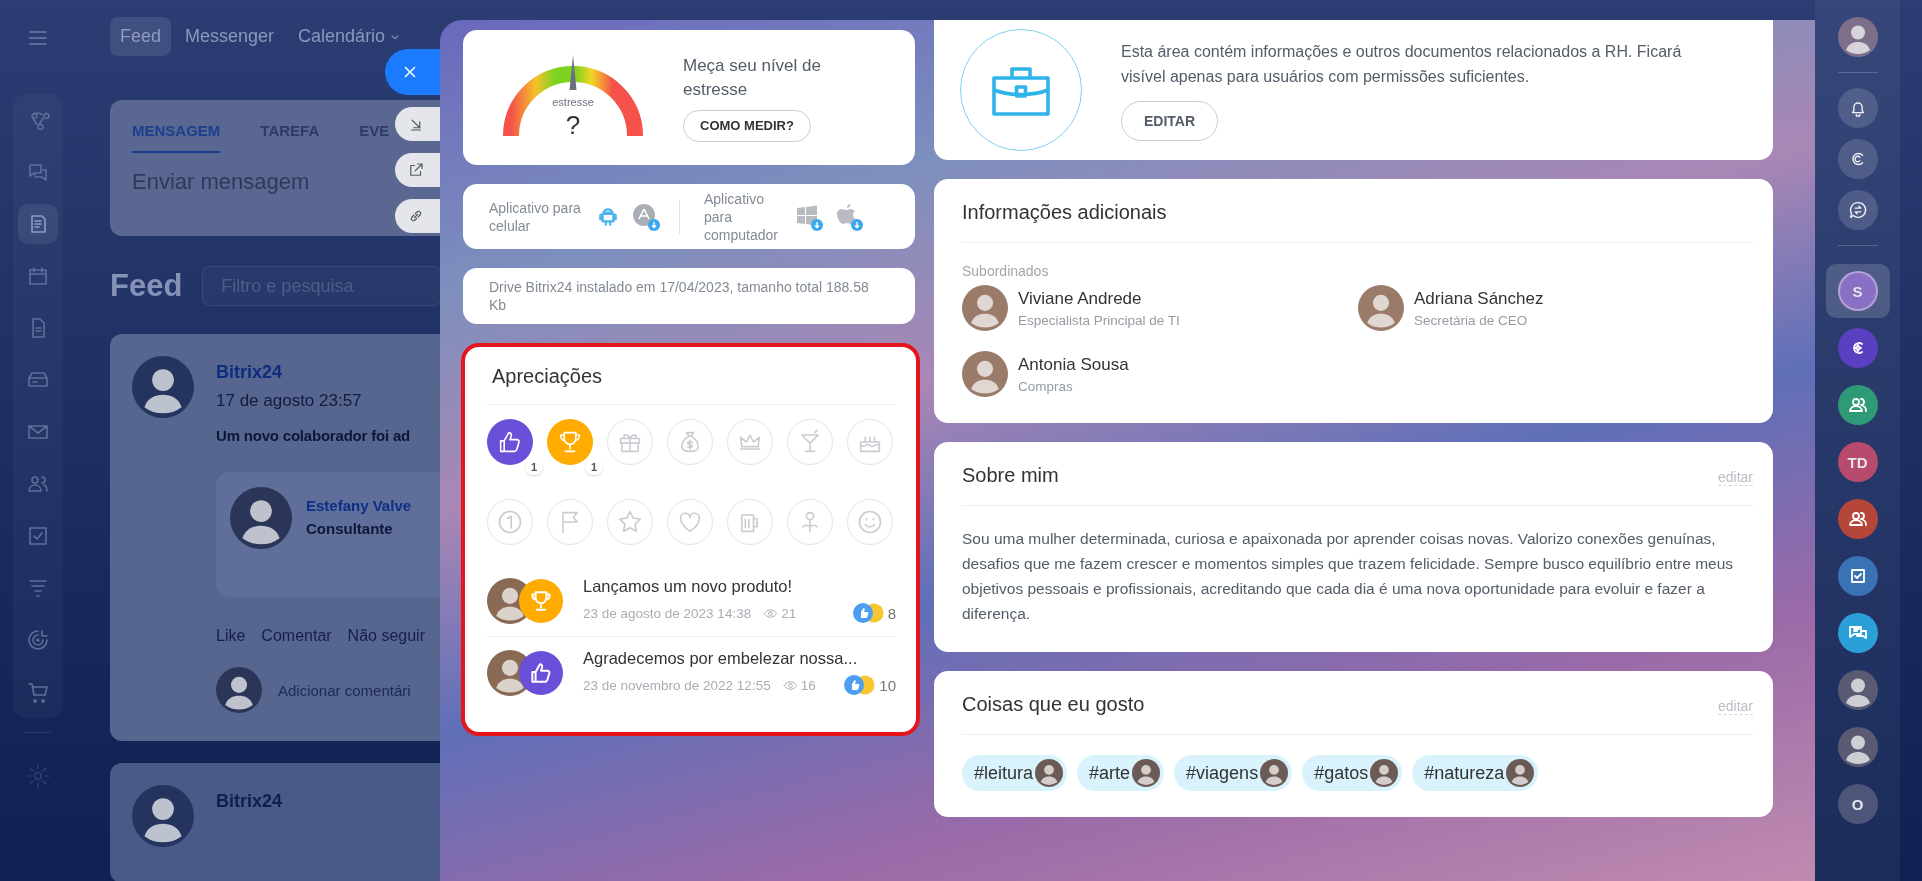 Image resolution: width=1922 pixels, height=881 pixels. Describe the element at coordinates (1352, 773) in the screenshot. I see `interest-tag: #gatos` at that location.